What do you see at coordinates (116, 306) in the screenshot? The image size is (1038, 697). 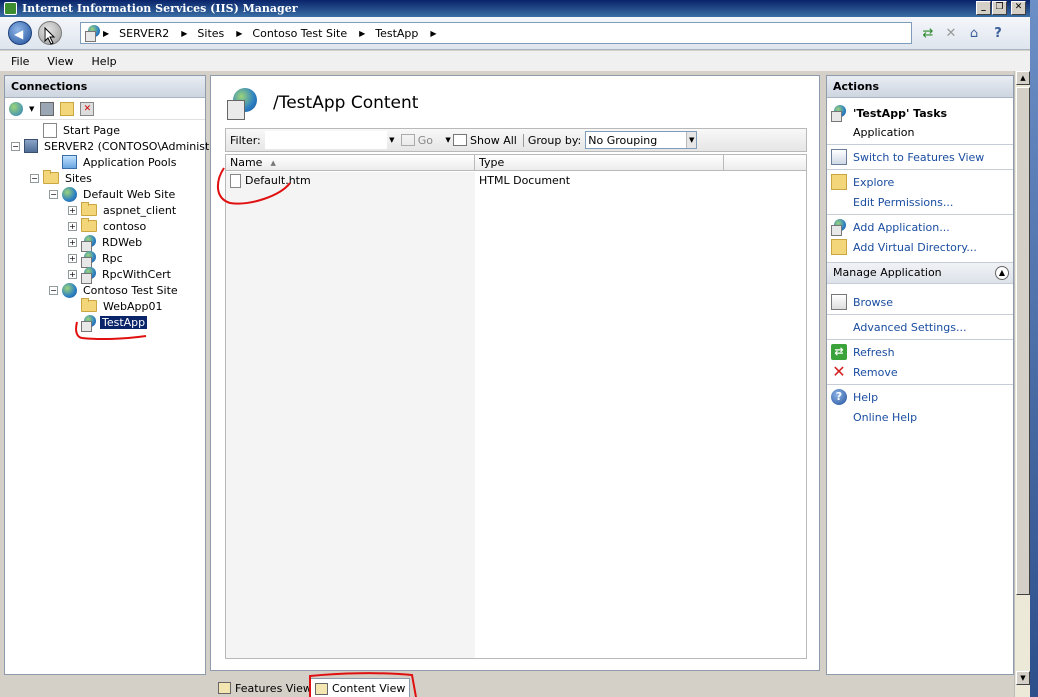 I see `tree-item: WebApp01` at bounding box center [116, 306].